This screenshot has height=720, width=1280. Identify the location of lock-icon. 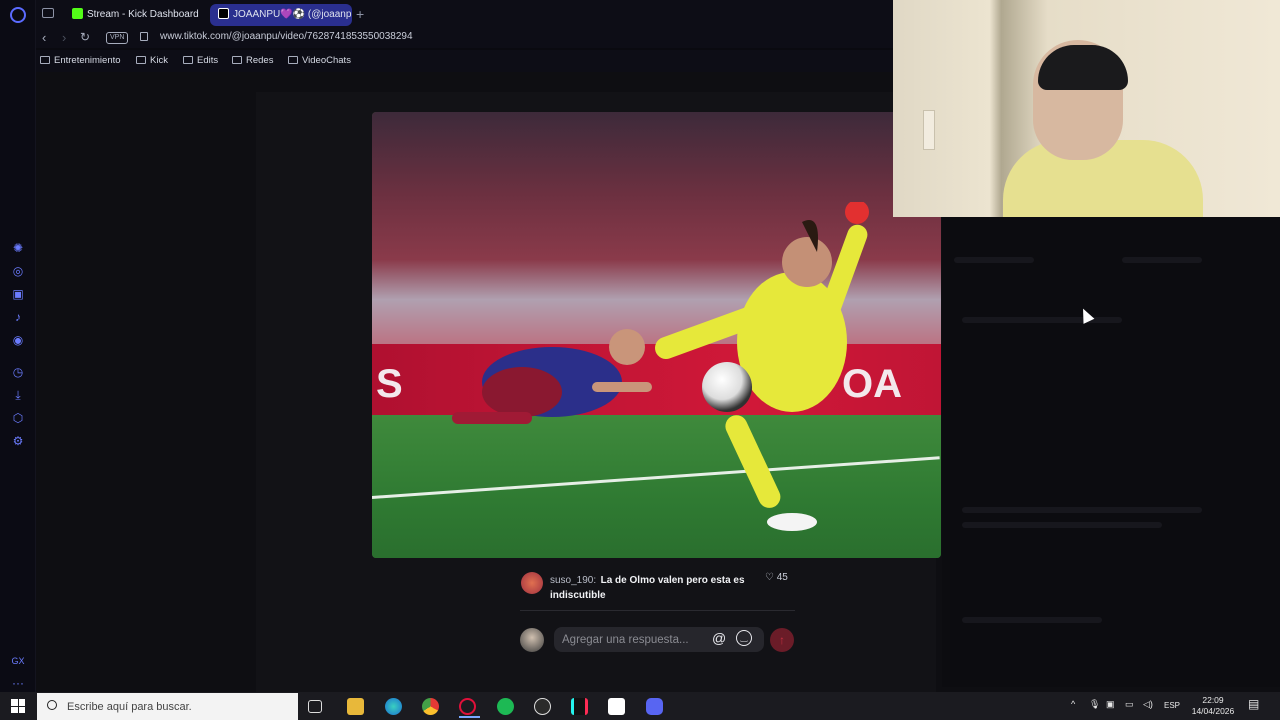
(144, 36).